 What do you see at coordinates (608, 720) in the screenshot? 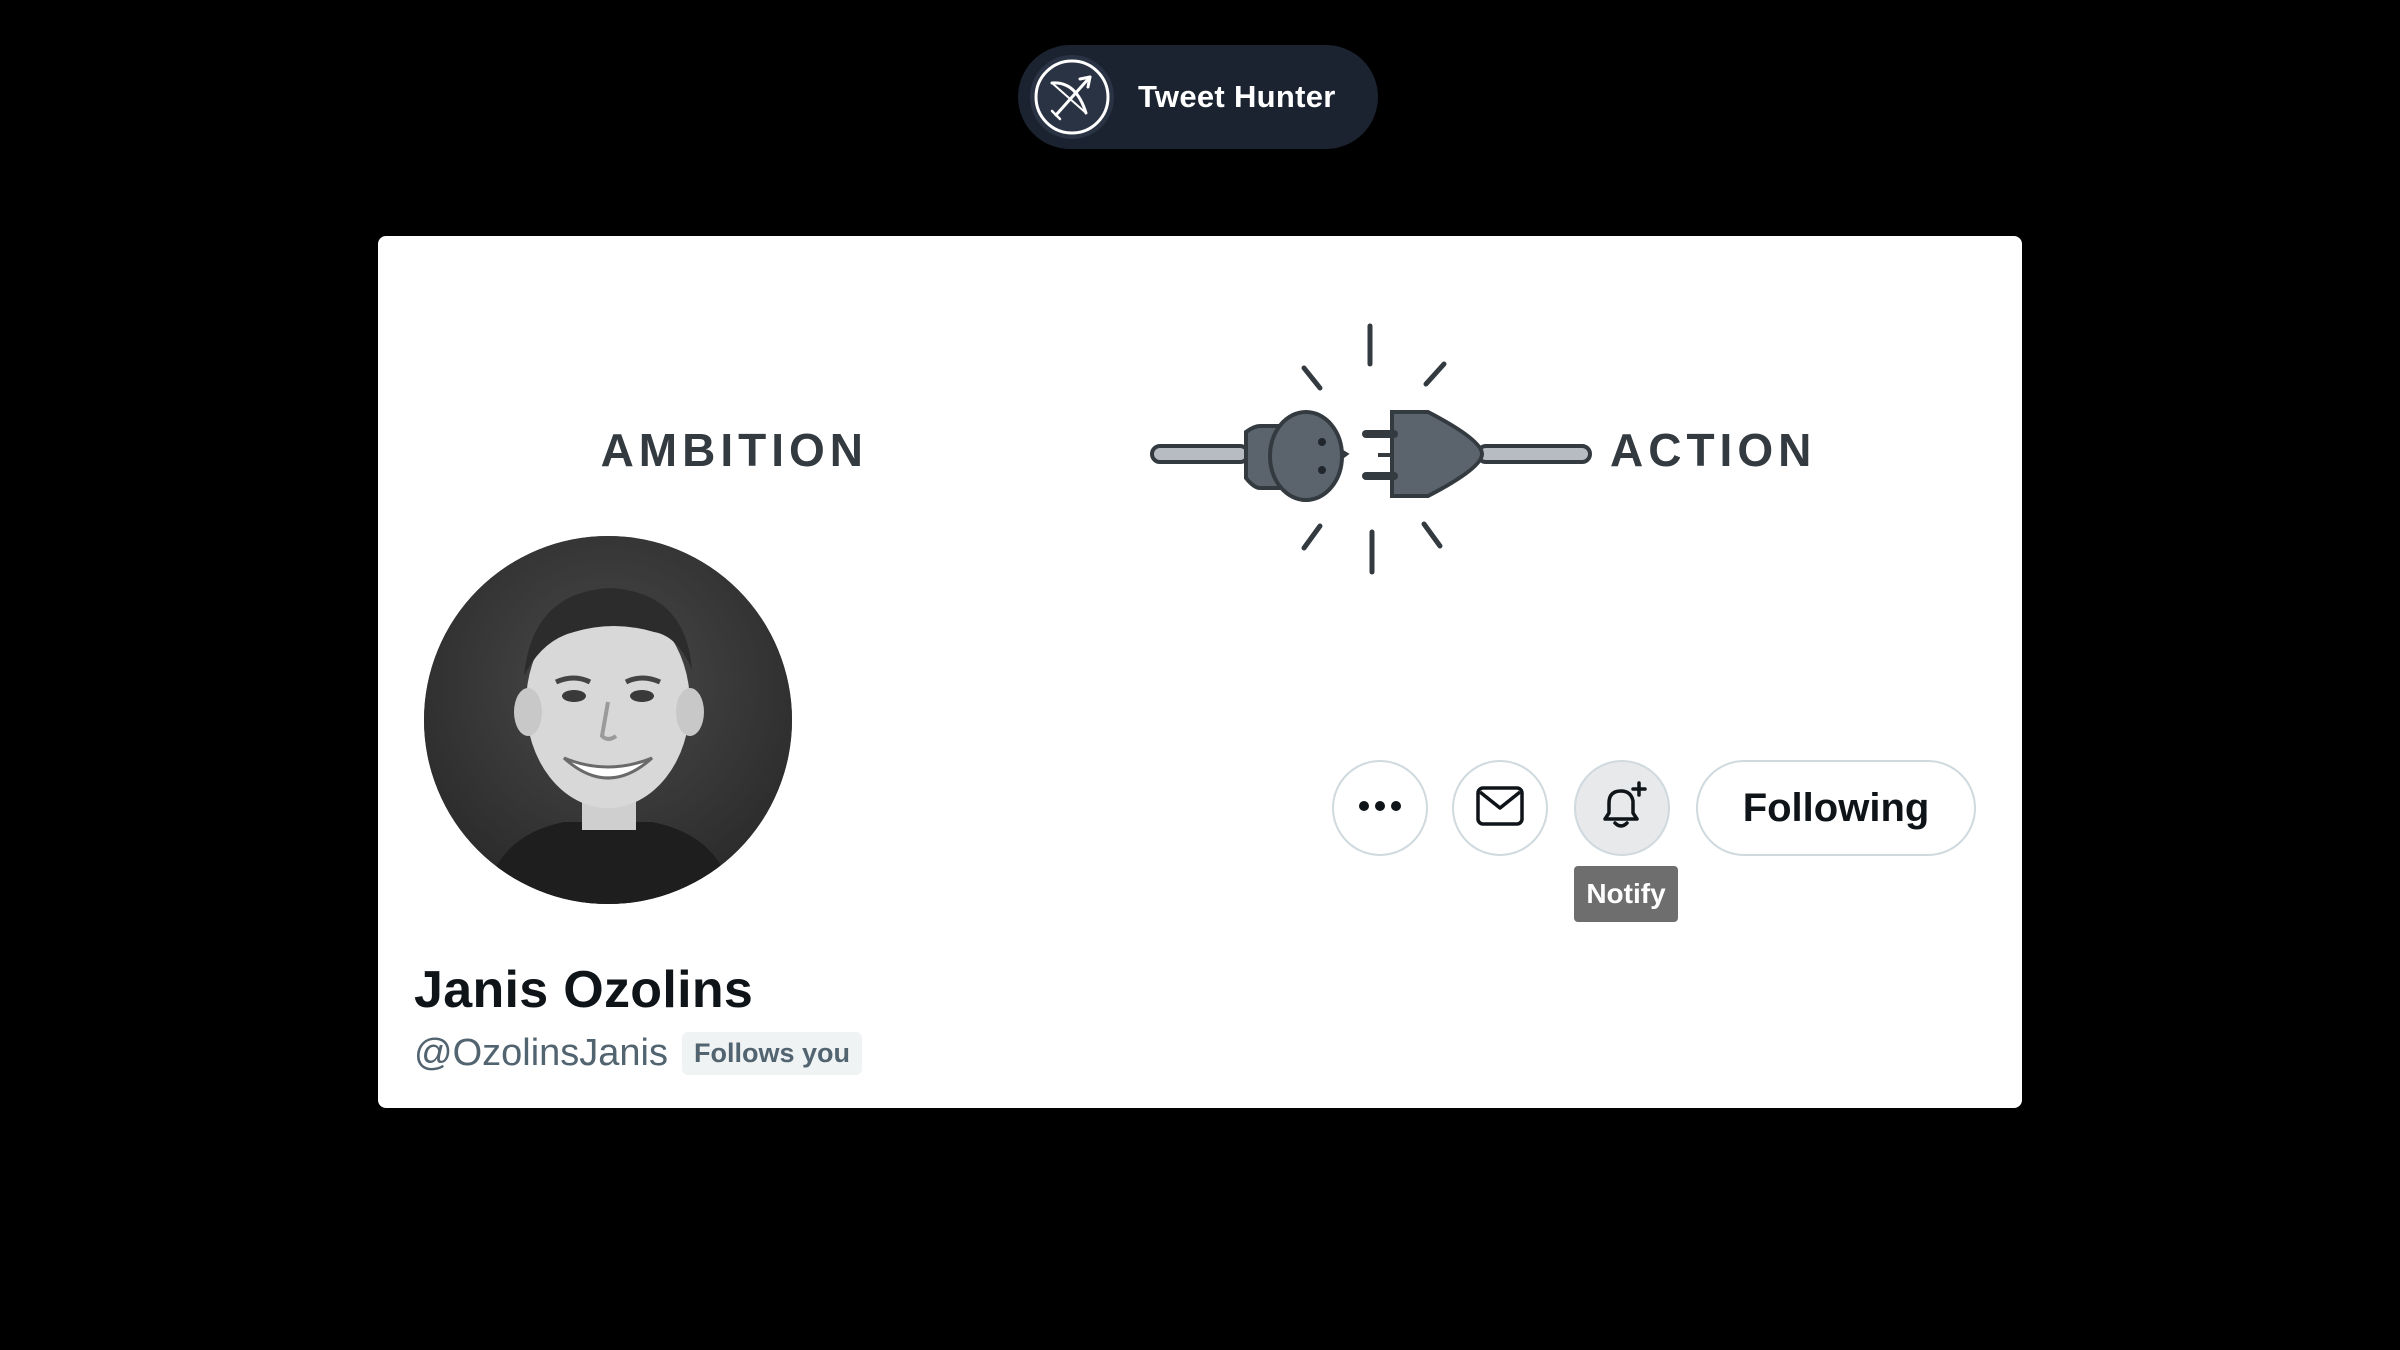
I see `profile-photo` at bounding box center [608, 720].